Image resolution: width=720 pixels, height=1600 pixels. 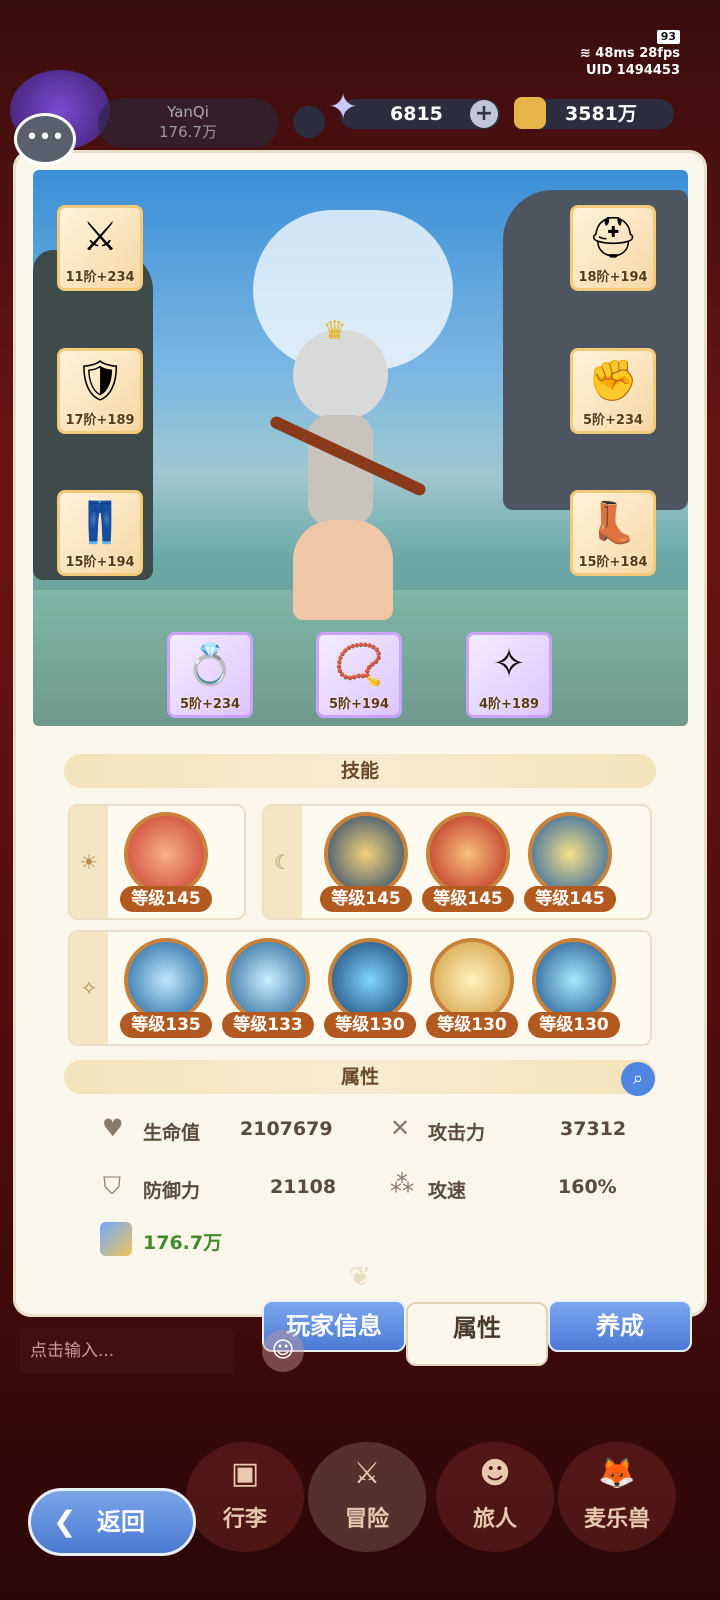 What do you see at coordinates (89, 862) in the screenshot?
I see `sun-icon: ☀` at bounding box center [89, 862].